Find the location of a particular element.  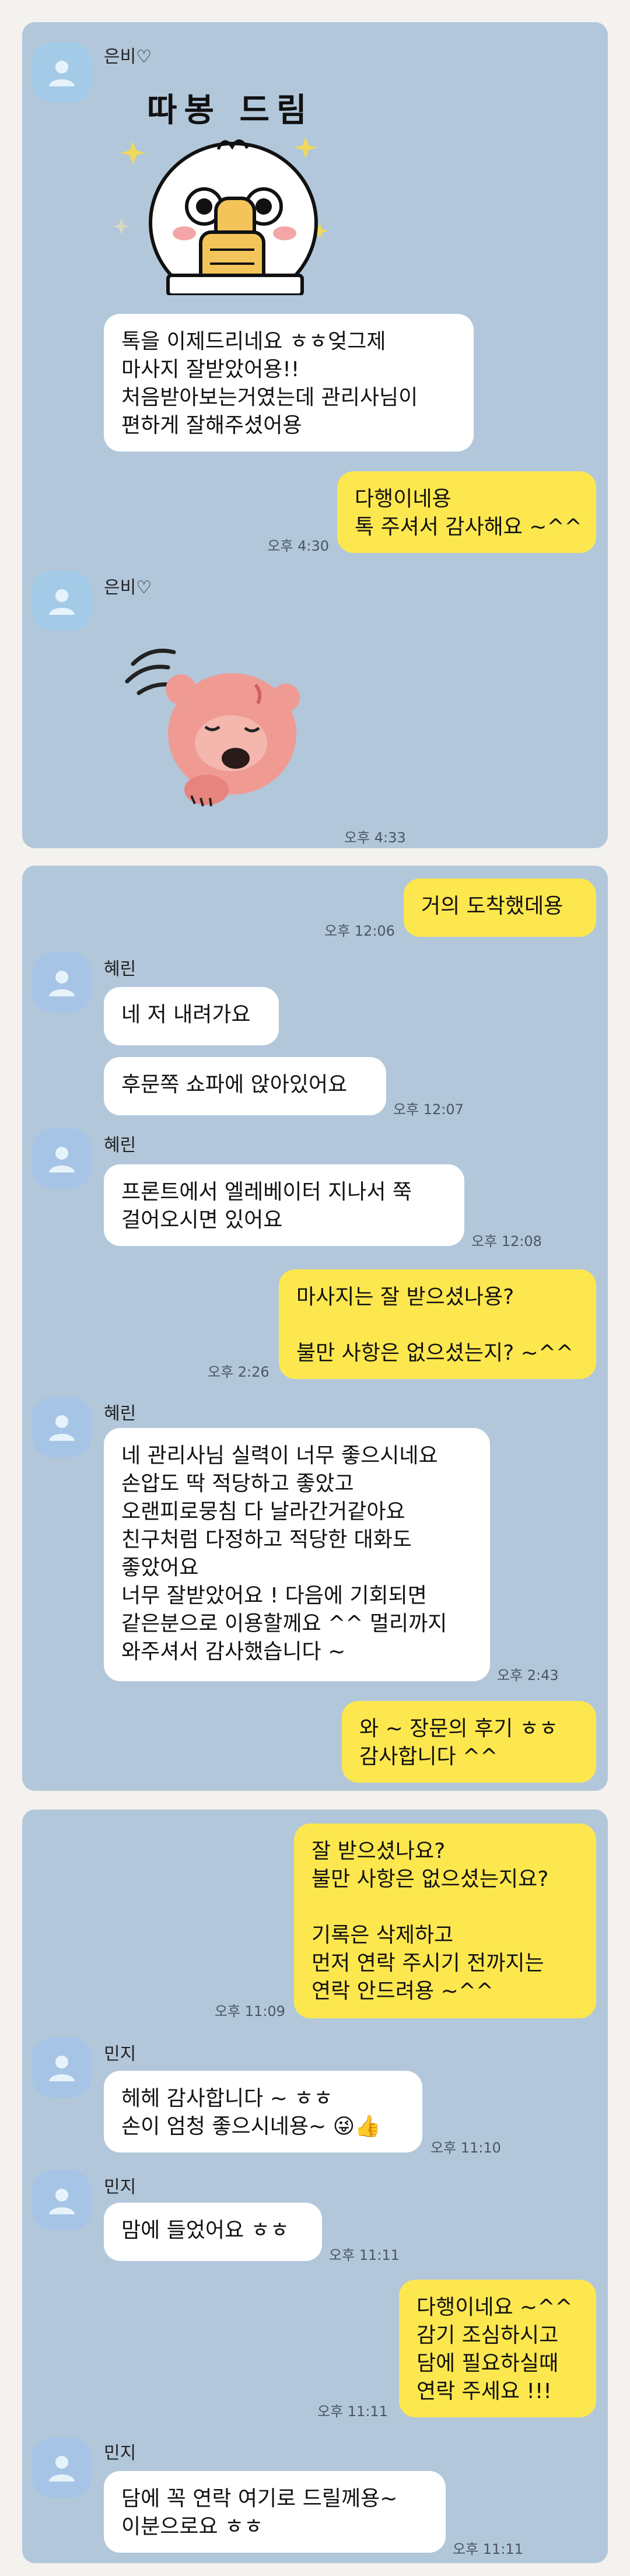

message-time: 오후 12:07 is located at coordinates (428, 1109).